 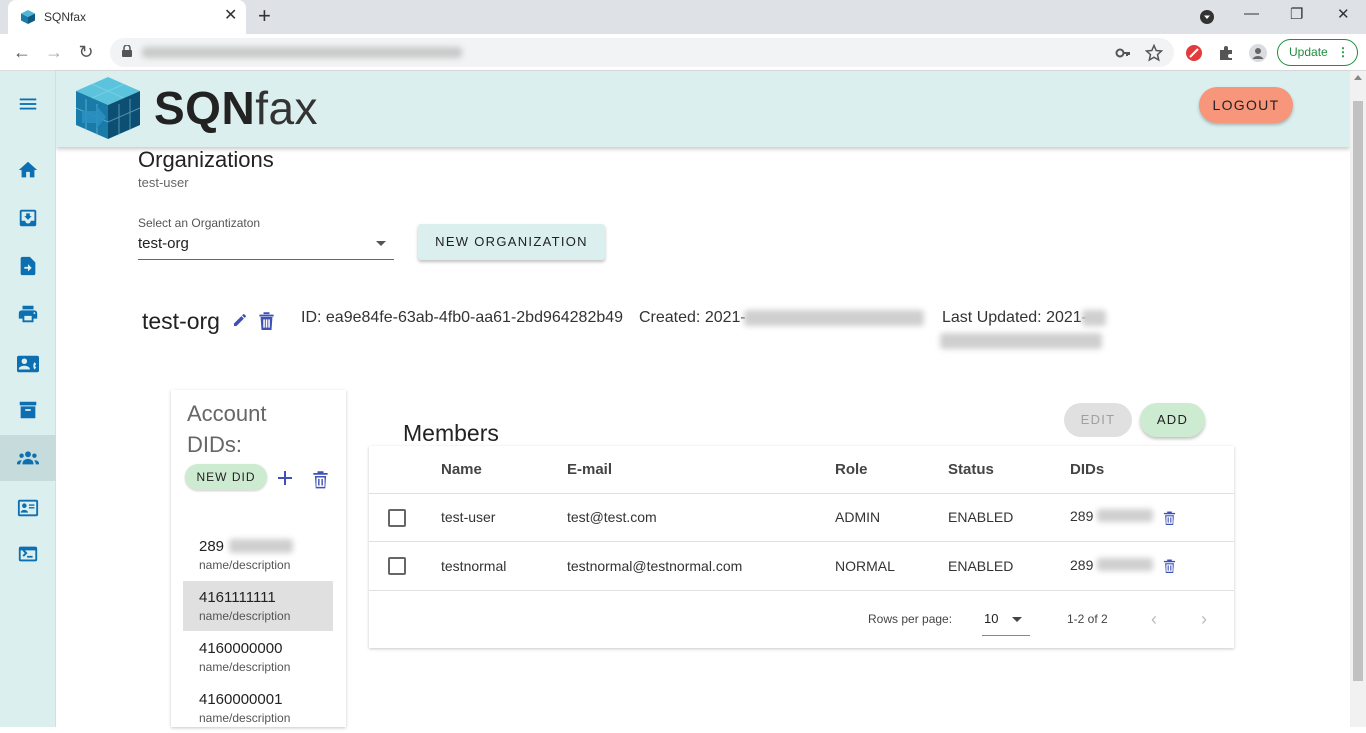 What do you see at coordinates (1194, 53) in the screenshot?
I see `extension-red-icon` at bounding box center [1194, 53].